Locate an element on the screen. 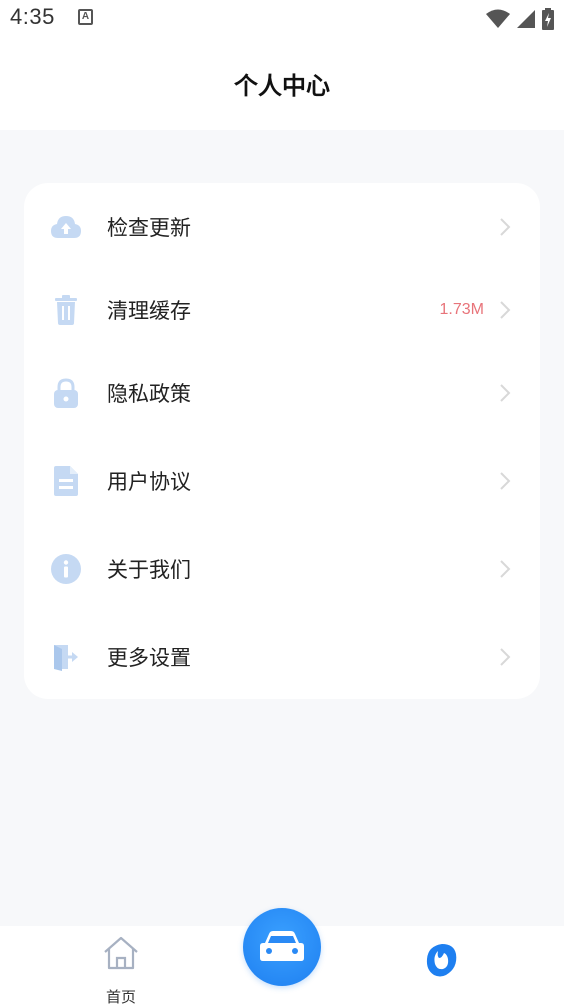 The image size is (564, 1004). nav-home-button: 首页 is located at coordinates (121, 969).